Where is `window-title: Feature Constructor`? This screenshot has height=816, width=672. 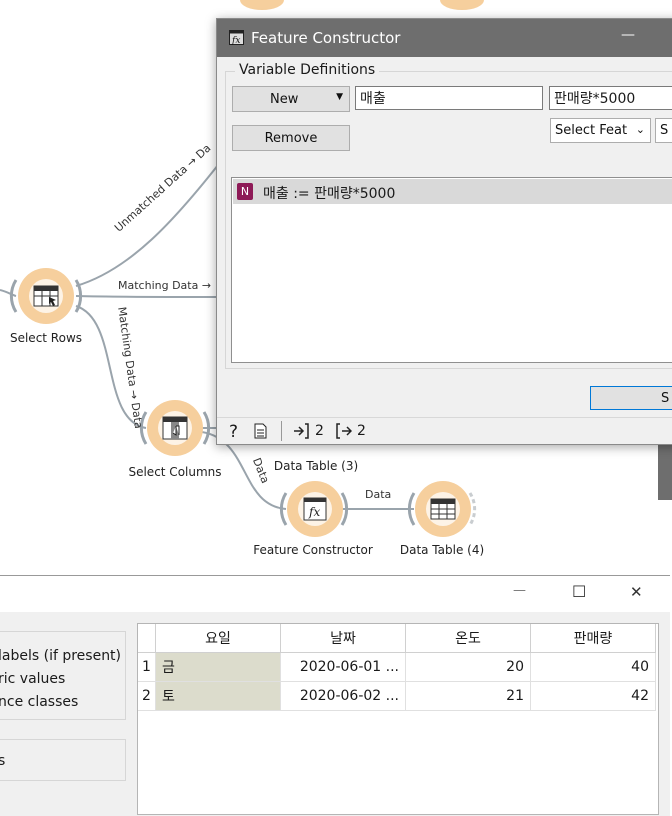 window-title: Feature Constructor is located at coordinates (326, 38).